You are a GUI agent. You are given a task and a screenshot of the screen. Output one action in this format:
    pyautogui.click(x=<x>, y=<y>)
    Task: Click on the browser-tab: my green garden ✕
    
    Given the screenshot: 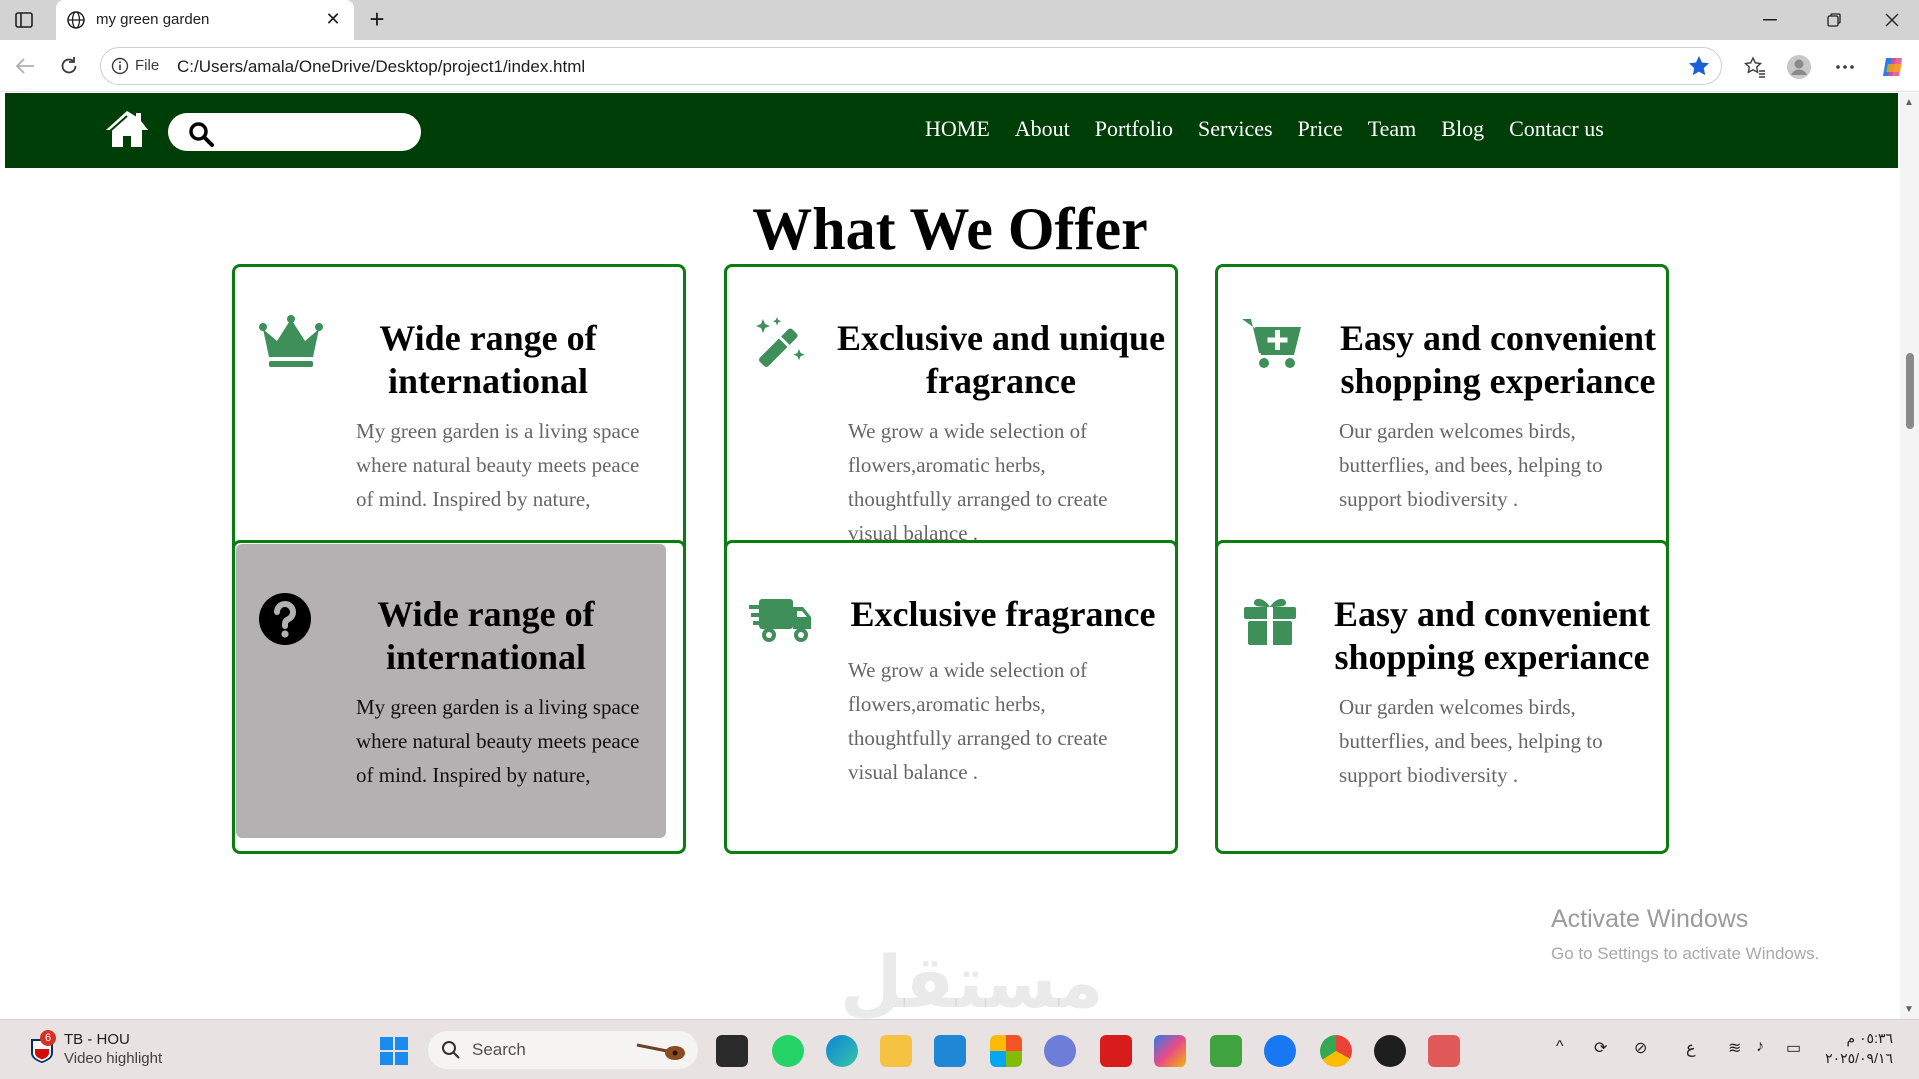 What is the action you would take?
    pyautogui.click(x=205, y=20)
    